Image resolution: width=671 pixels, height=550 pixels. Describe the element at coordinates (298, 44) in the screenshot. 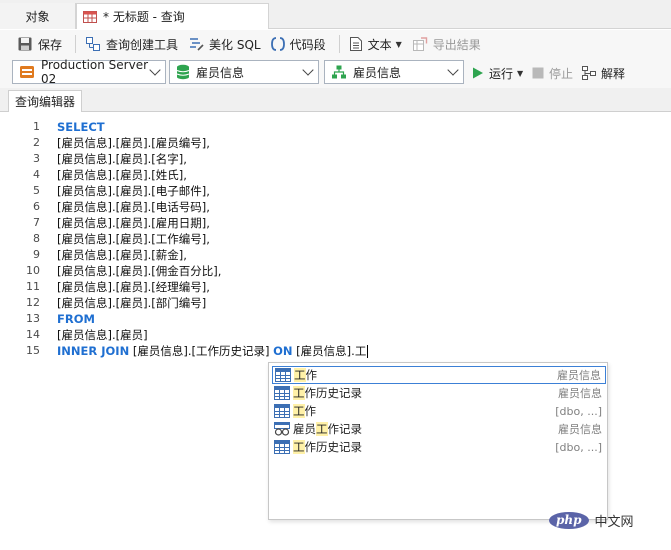

I see `code-snippet-button: 代码段` at that location.